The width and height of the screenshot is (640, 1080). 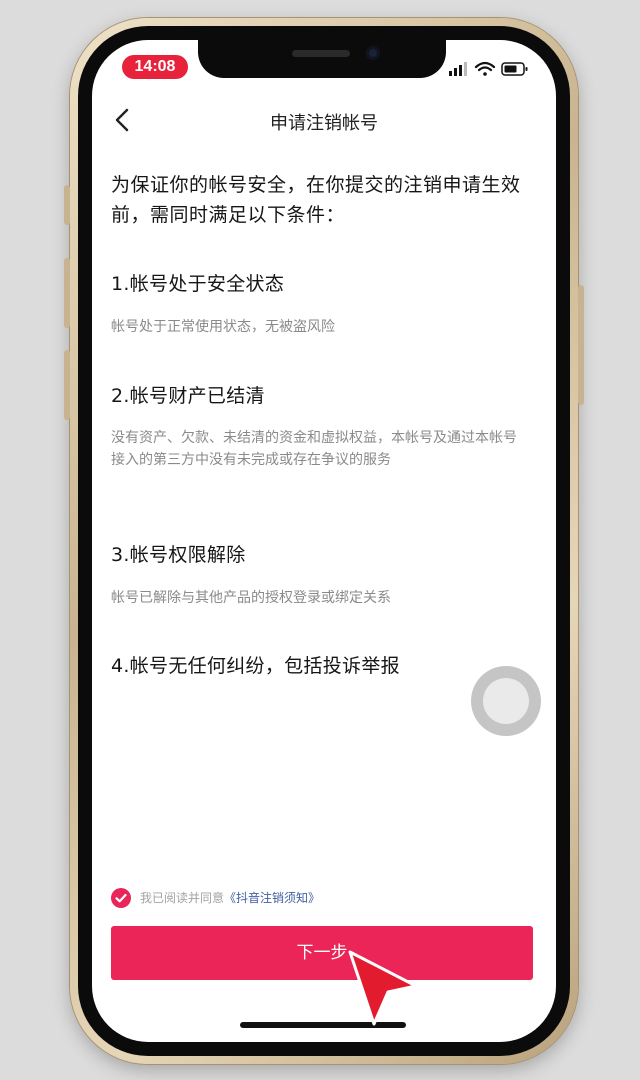 I want to click on status-icons, so click(x=490, y=69).